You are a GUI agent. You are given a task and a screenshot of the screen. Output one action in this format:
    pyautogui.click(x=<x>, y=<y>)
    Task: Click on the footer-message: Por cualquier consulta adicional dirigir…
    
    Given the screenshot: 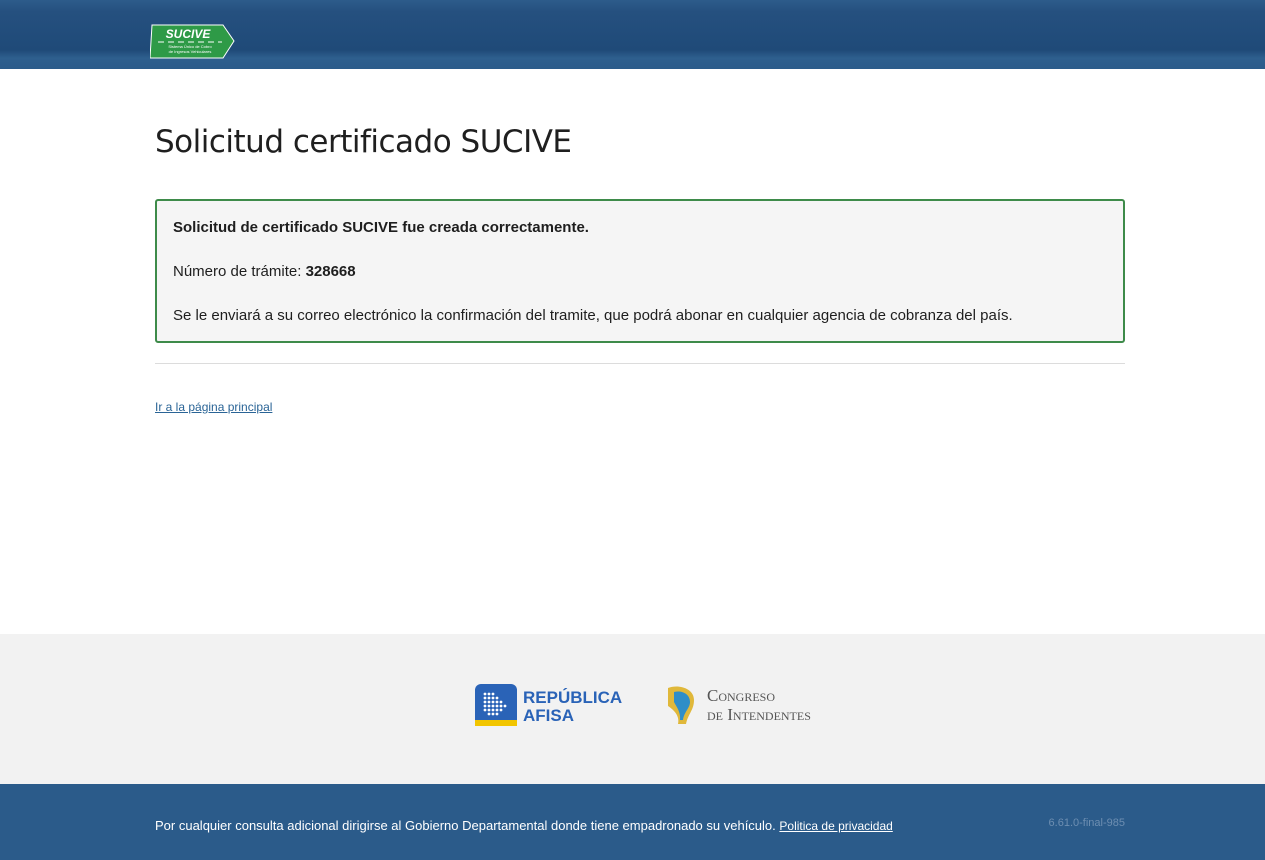 What is the action you would take?
    pyautogui.click(x=465, y=825)
    